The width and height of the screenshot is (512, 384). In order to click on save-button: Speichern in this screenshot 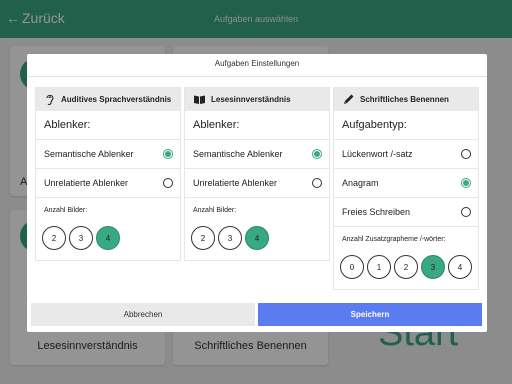, I will do `click(370, 314)`.